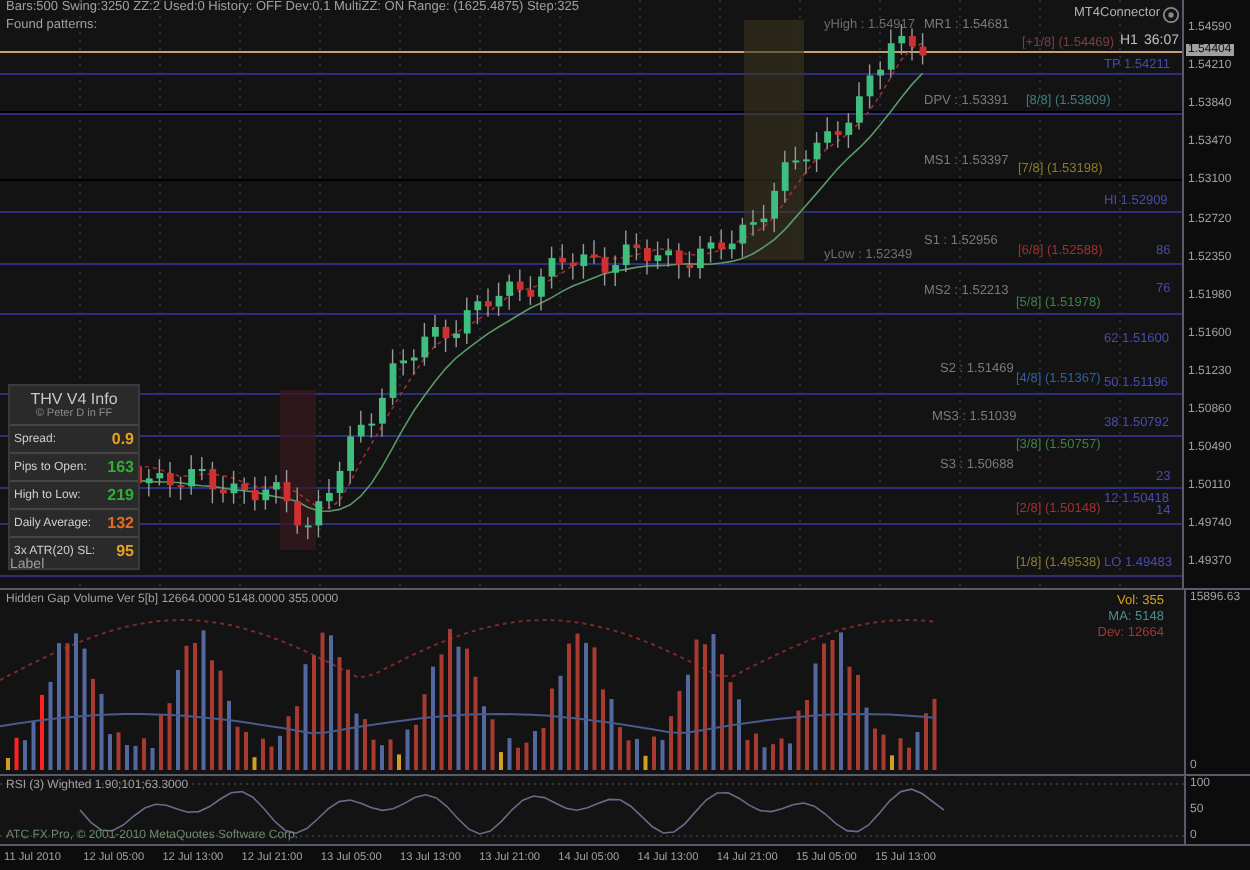 Image resolution: width=1250 pixels, height=870 pixels. I want to click on panel-title: THV V4 Info, so click(74, 399).